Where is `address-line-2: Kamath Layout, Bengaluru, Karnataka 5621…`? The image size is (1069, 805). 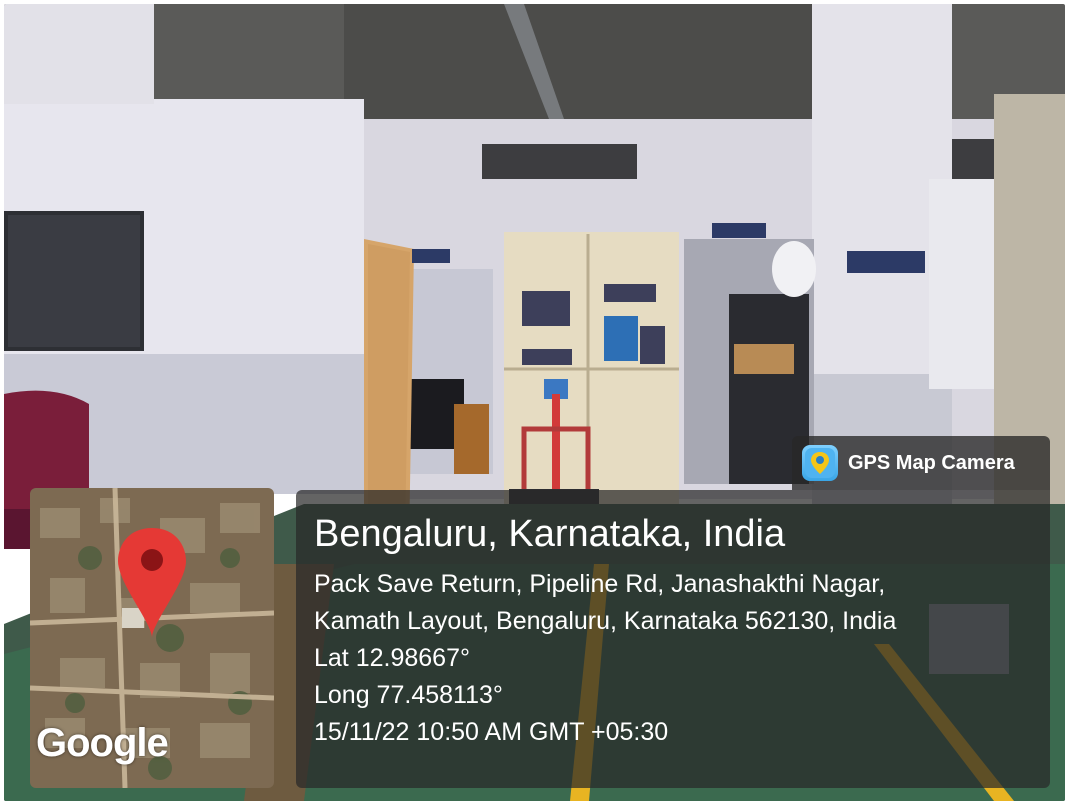 address-line-2: Kamath Layout, Bengaluru, Karnataka 5621… is located at coordinates (605, 621).